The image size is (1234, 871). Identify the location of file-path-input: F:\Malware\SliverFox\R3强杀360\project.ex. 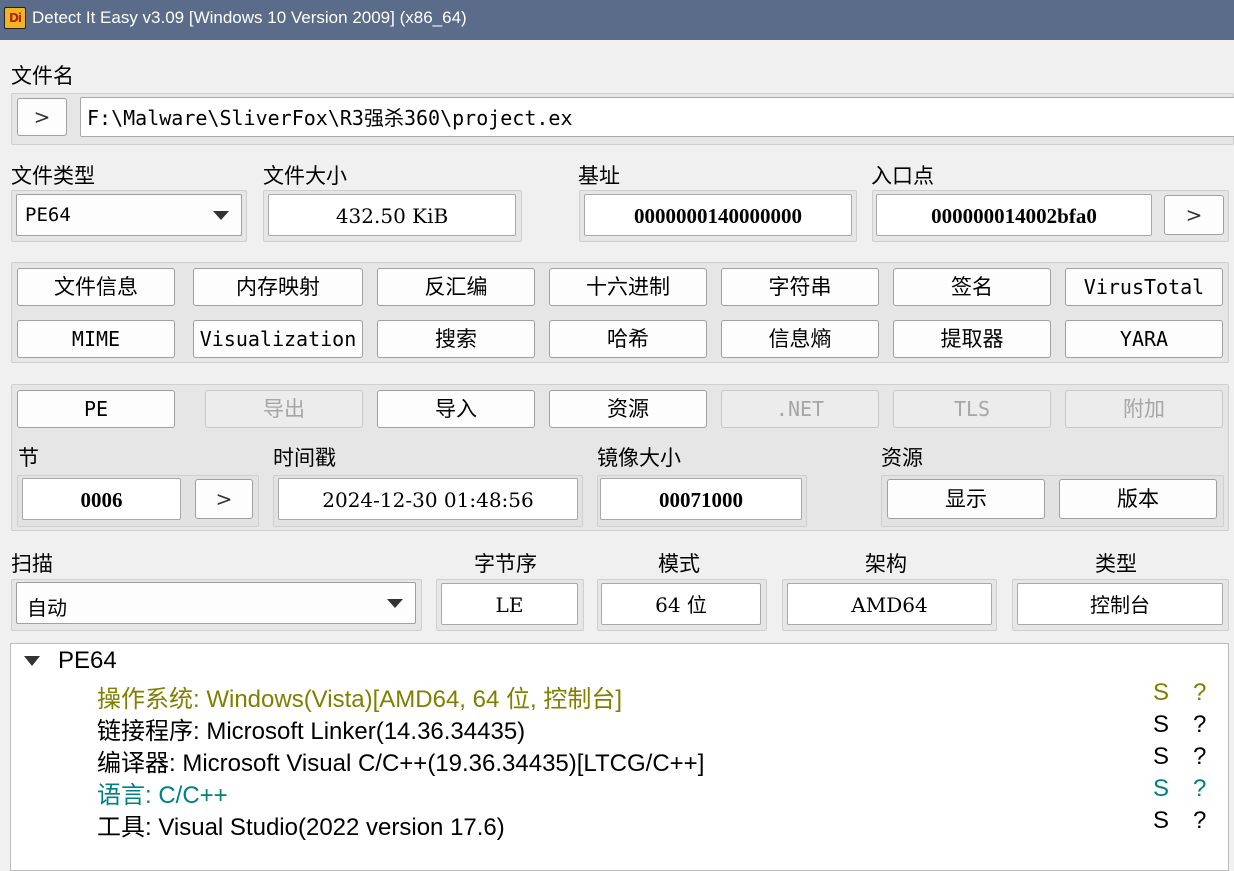
(657, 117).